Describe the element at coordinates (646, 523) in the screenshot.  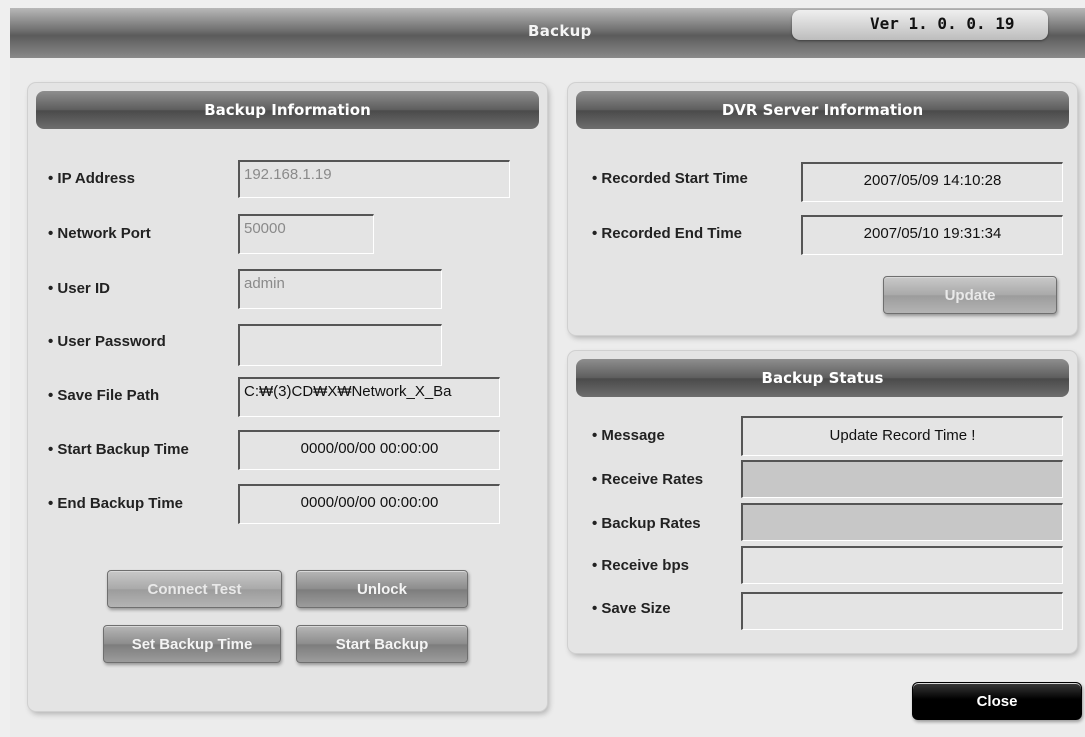
I see `backup-rates-label: • Backup Rates` at that location.